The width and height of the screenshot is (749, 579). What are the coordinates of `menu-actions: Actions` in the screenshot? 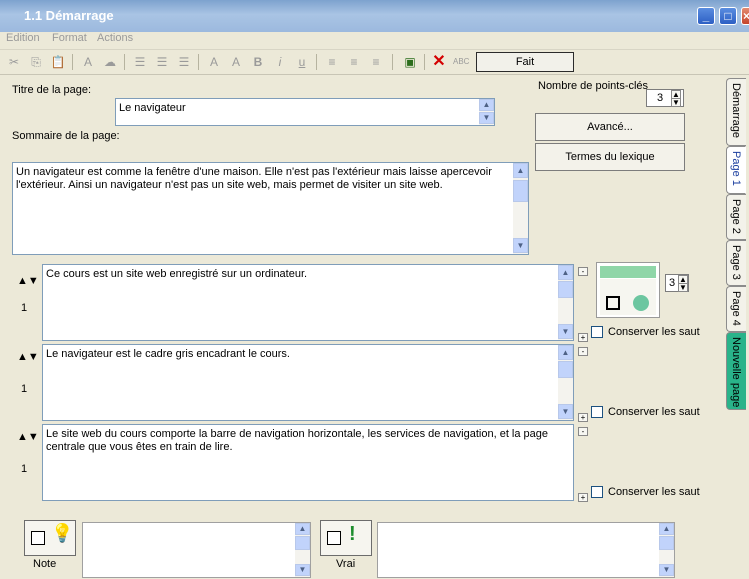 It's located at (115, 38).